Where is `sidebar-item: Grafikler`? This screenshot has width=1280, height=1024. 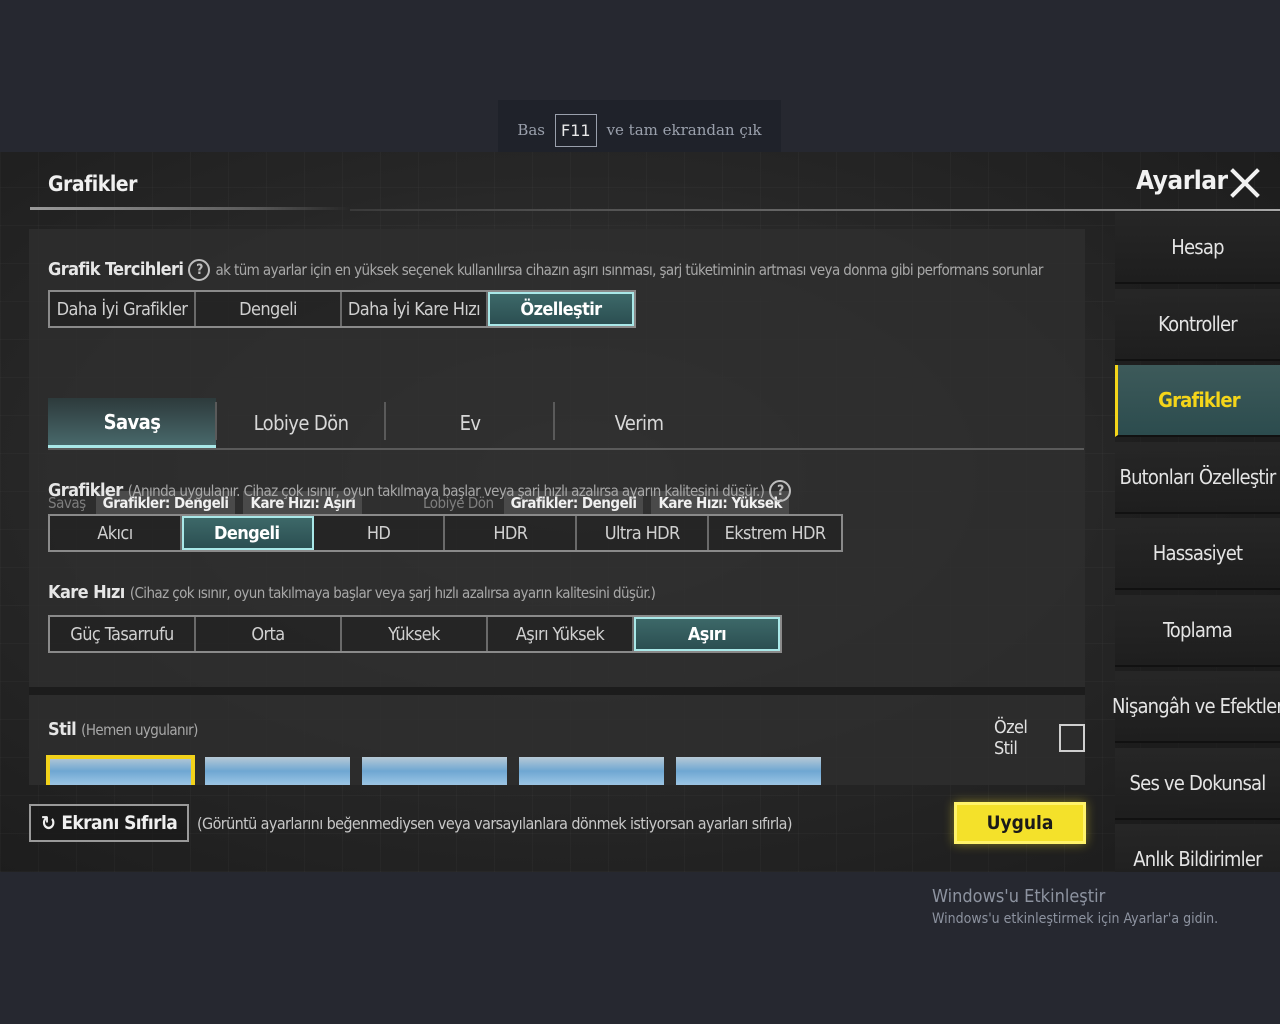
sidebar-item: Grafikler is located at coordinates (1197, 401).